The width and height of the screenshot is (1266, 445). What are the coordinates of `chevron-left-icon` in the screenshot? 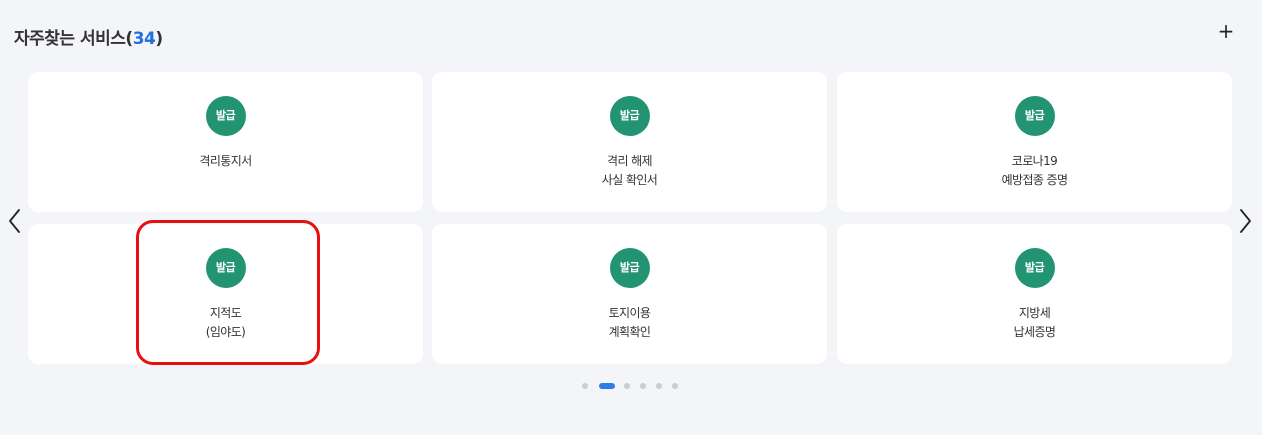 It's located at (15, 221).